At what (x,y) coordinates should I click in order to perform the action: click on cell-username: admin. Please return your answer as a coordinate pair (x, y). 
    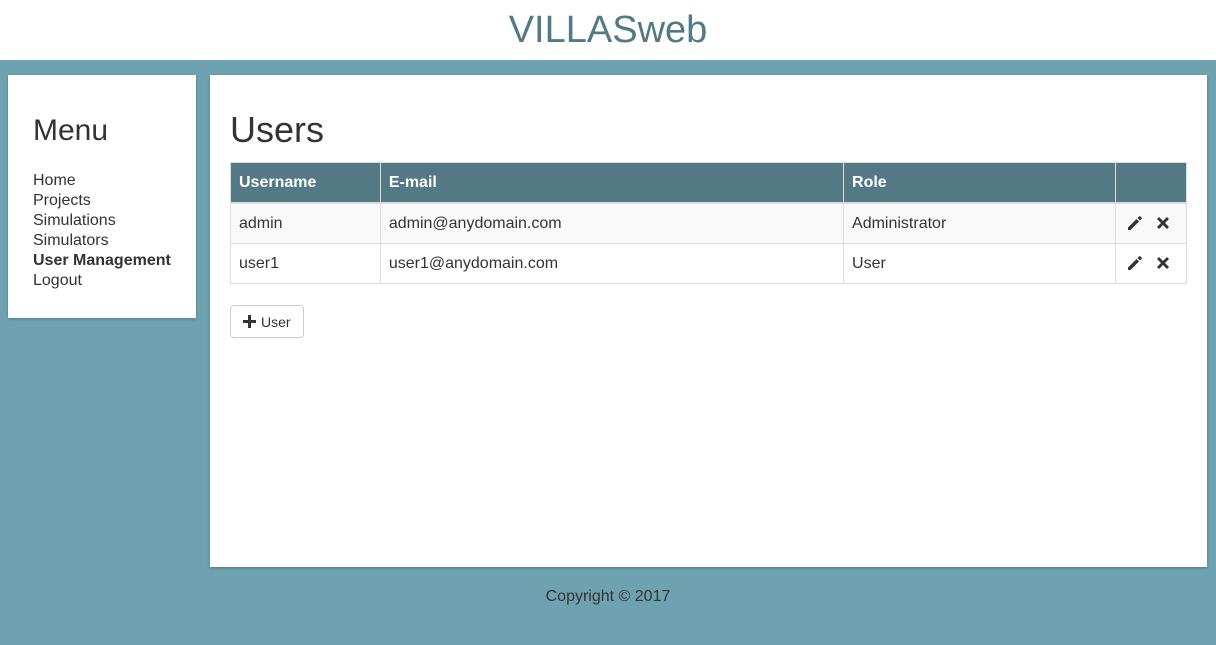
    Looking at the image, I should click on (305, 223).